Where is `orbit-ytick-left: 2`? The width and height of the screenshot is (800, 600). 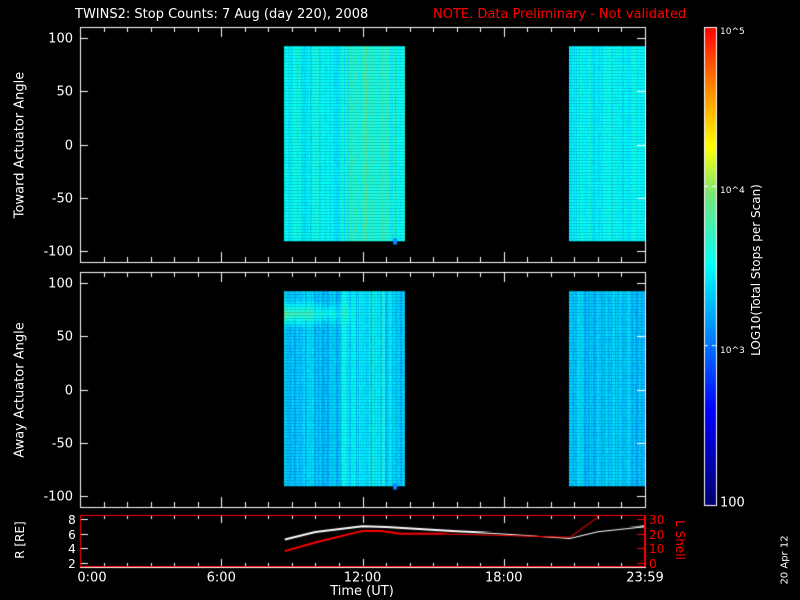
orbit-ytick-left: 2 is located at coordinates (72, 563).